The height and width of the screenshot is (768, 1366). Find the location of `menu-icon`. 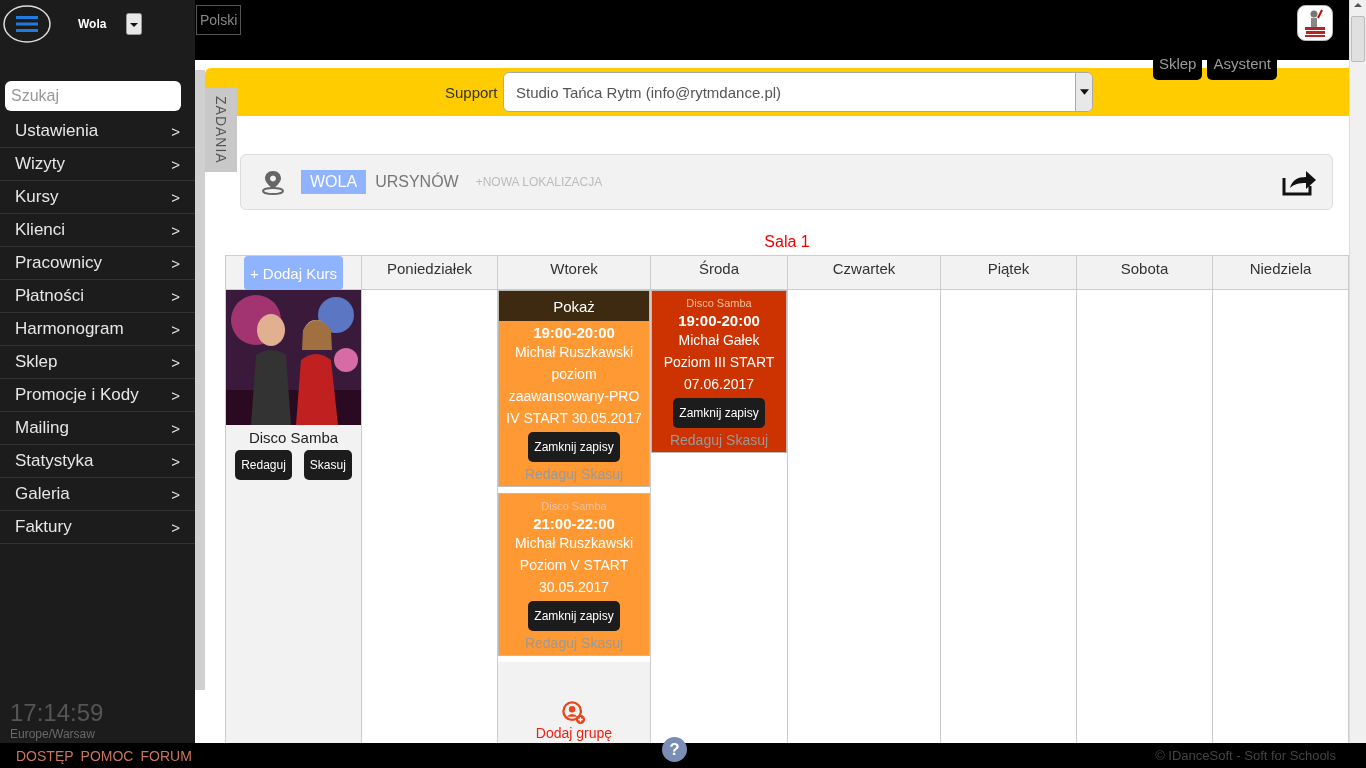

menu-icon is located at coordinates (27, 24).